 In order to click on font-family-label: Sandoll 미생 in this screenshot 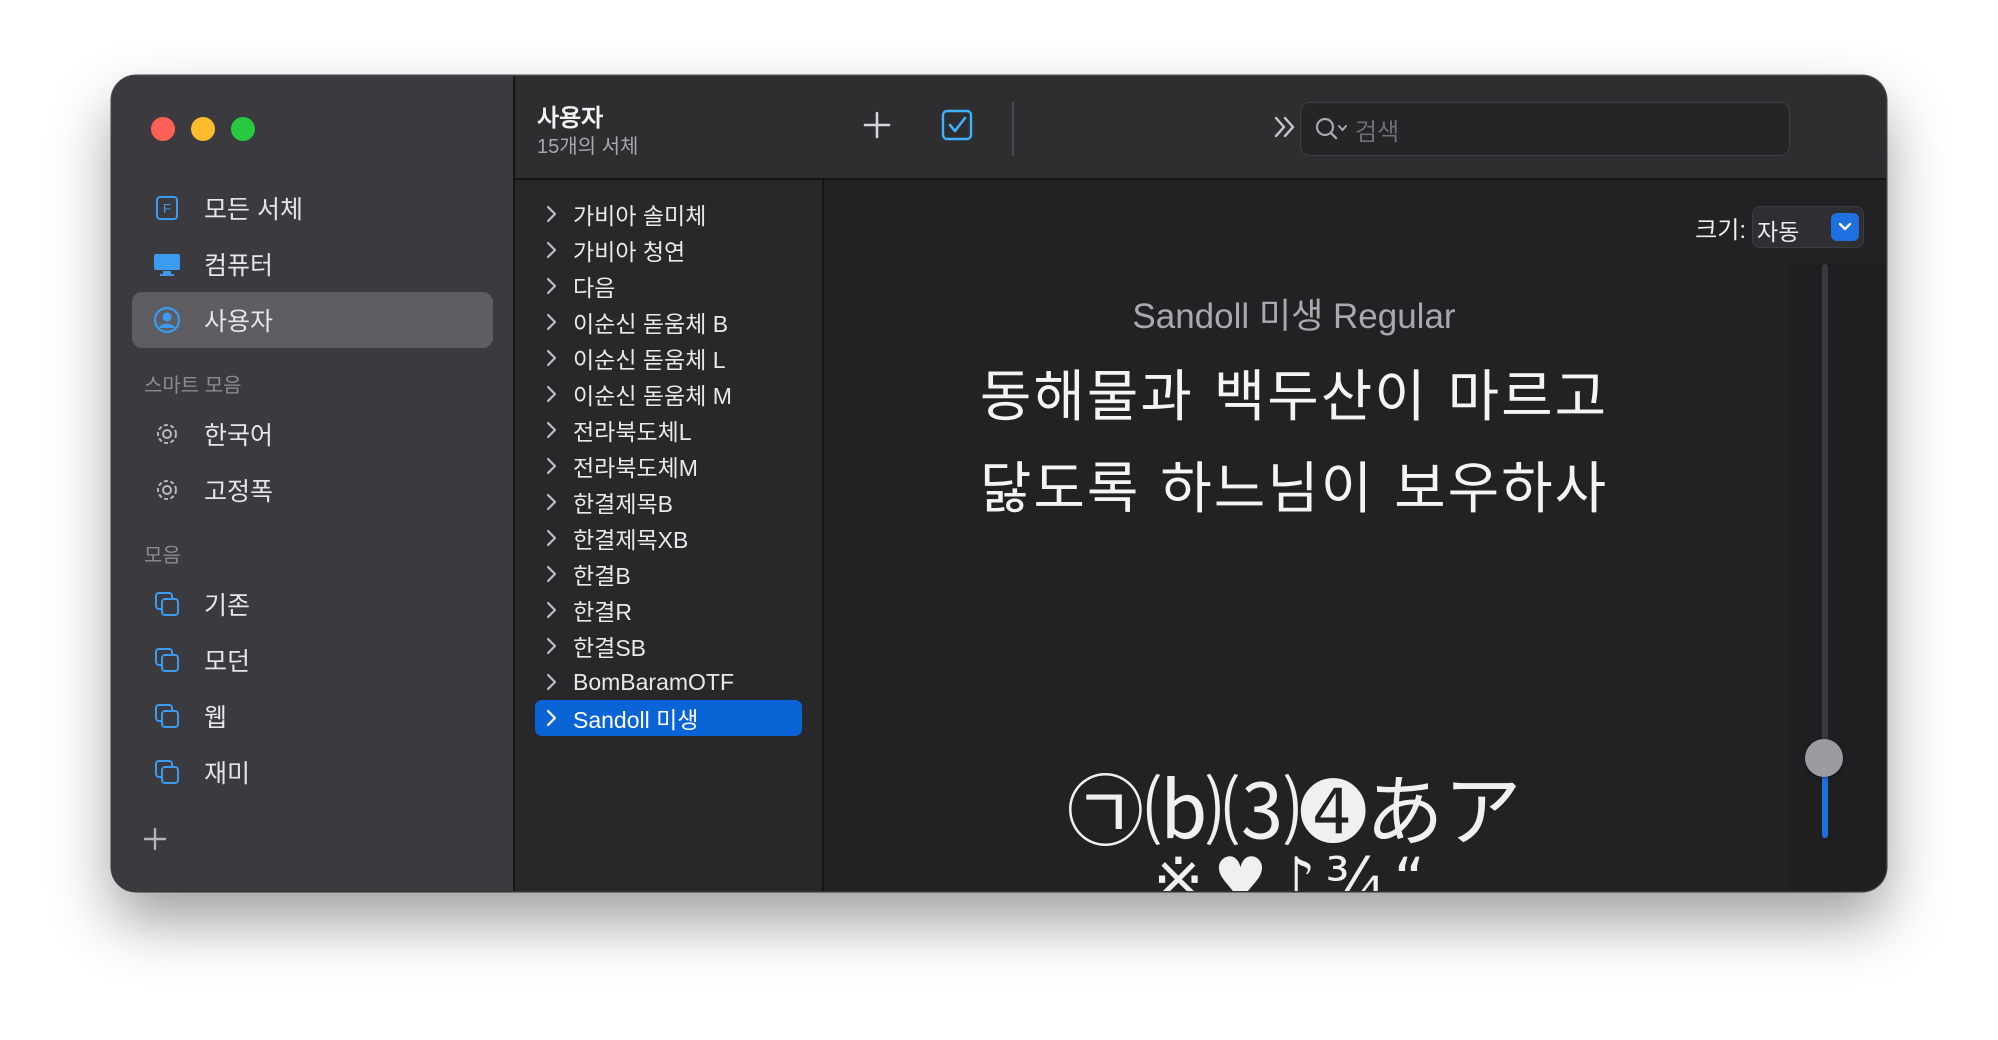, I will do `click(636, 720)`.